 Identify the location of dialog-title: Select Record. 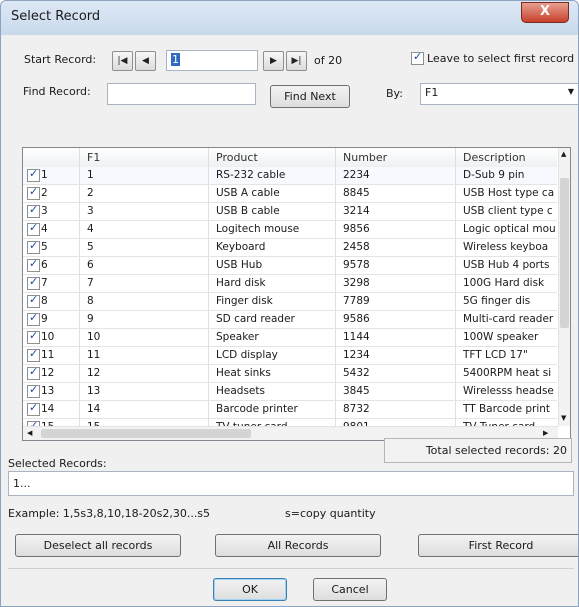
(56, 16).